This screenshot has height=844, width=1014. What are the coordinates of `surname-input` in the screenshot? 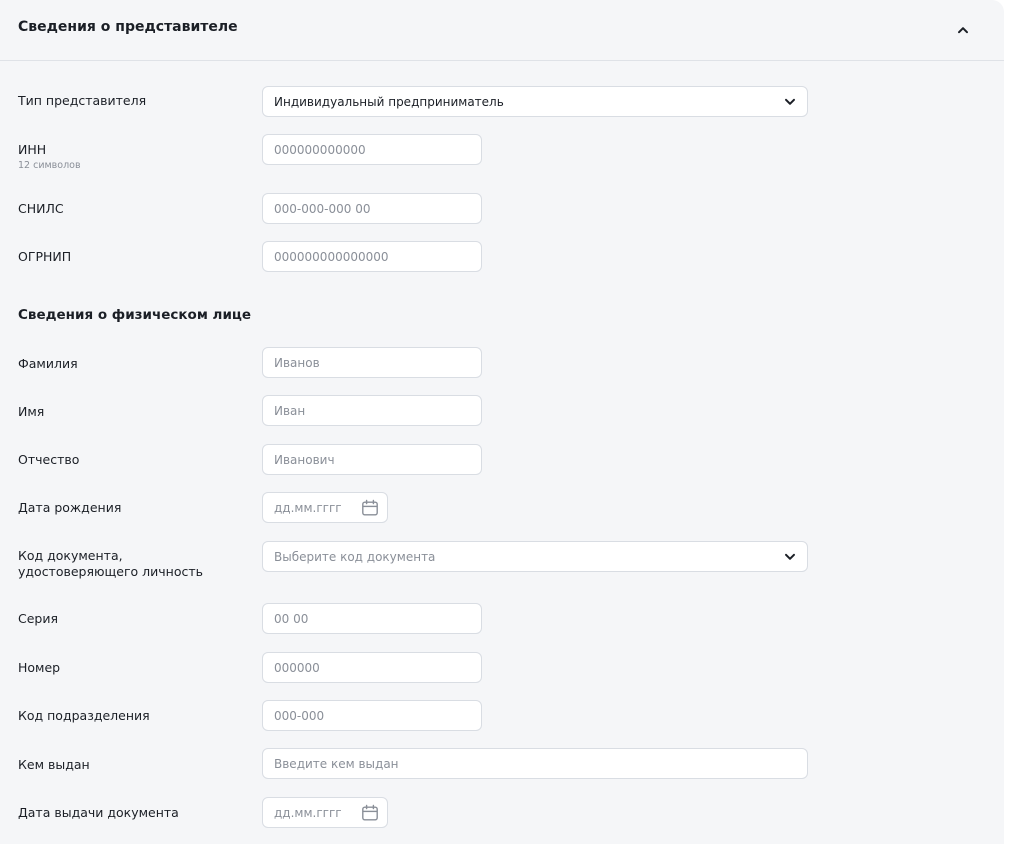 It's located at (372, 362).